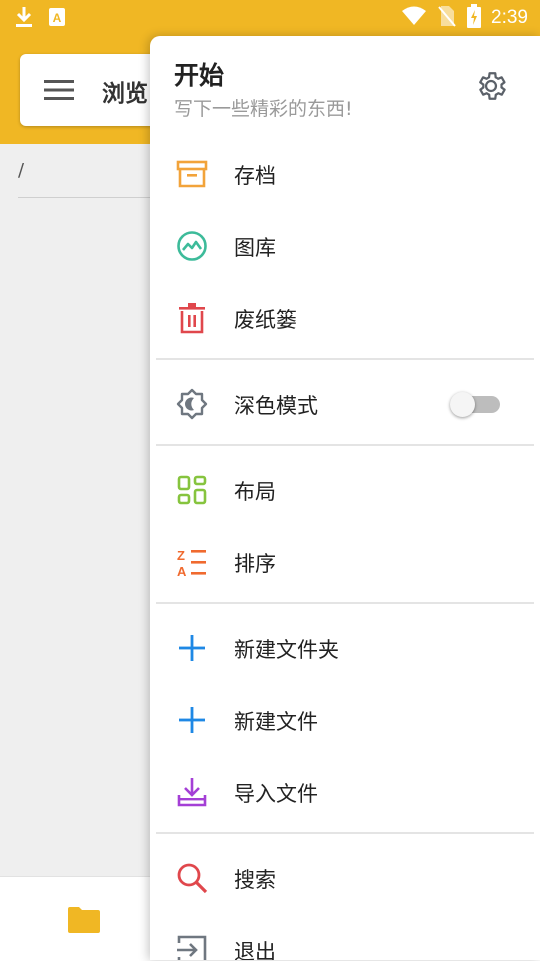 The image size is (540, 961). Describe the element at coordinates (255, 880) in the screenshot. I see `drawer-item-label: 搜索` at that location.